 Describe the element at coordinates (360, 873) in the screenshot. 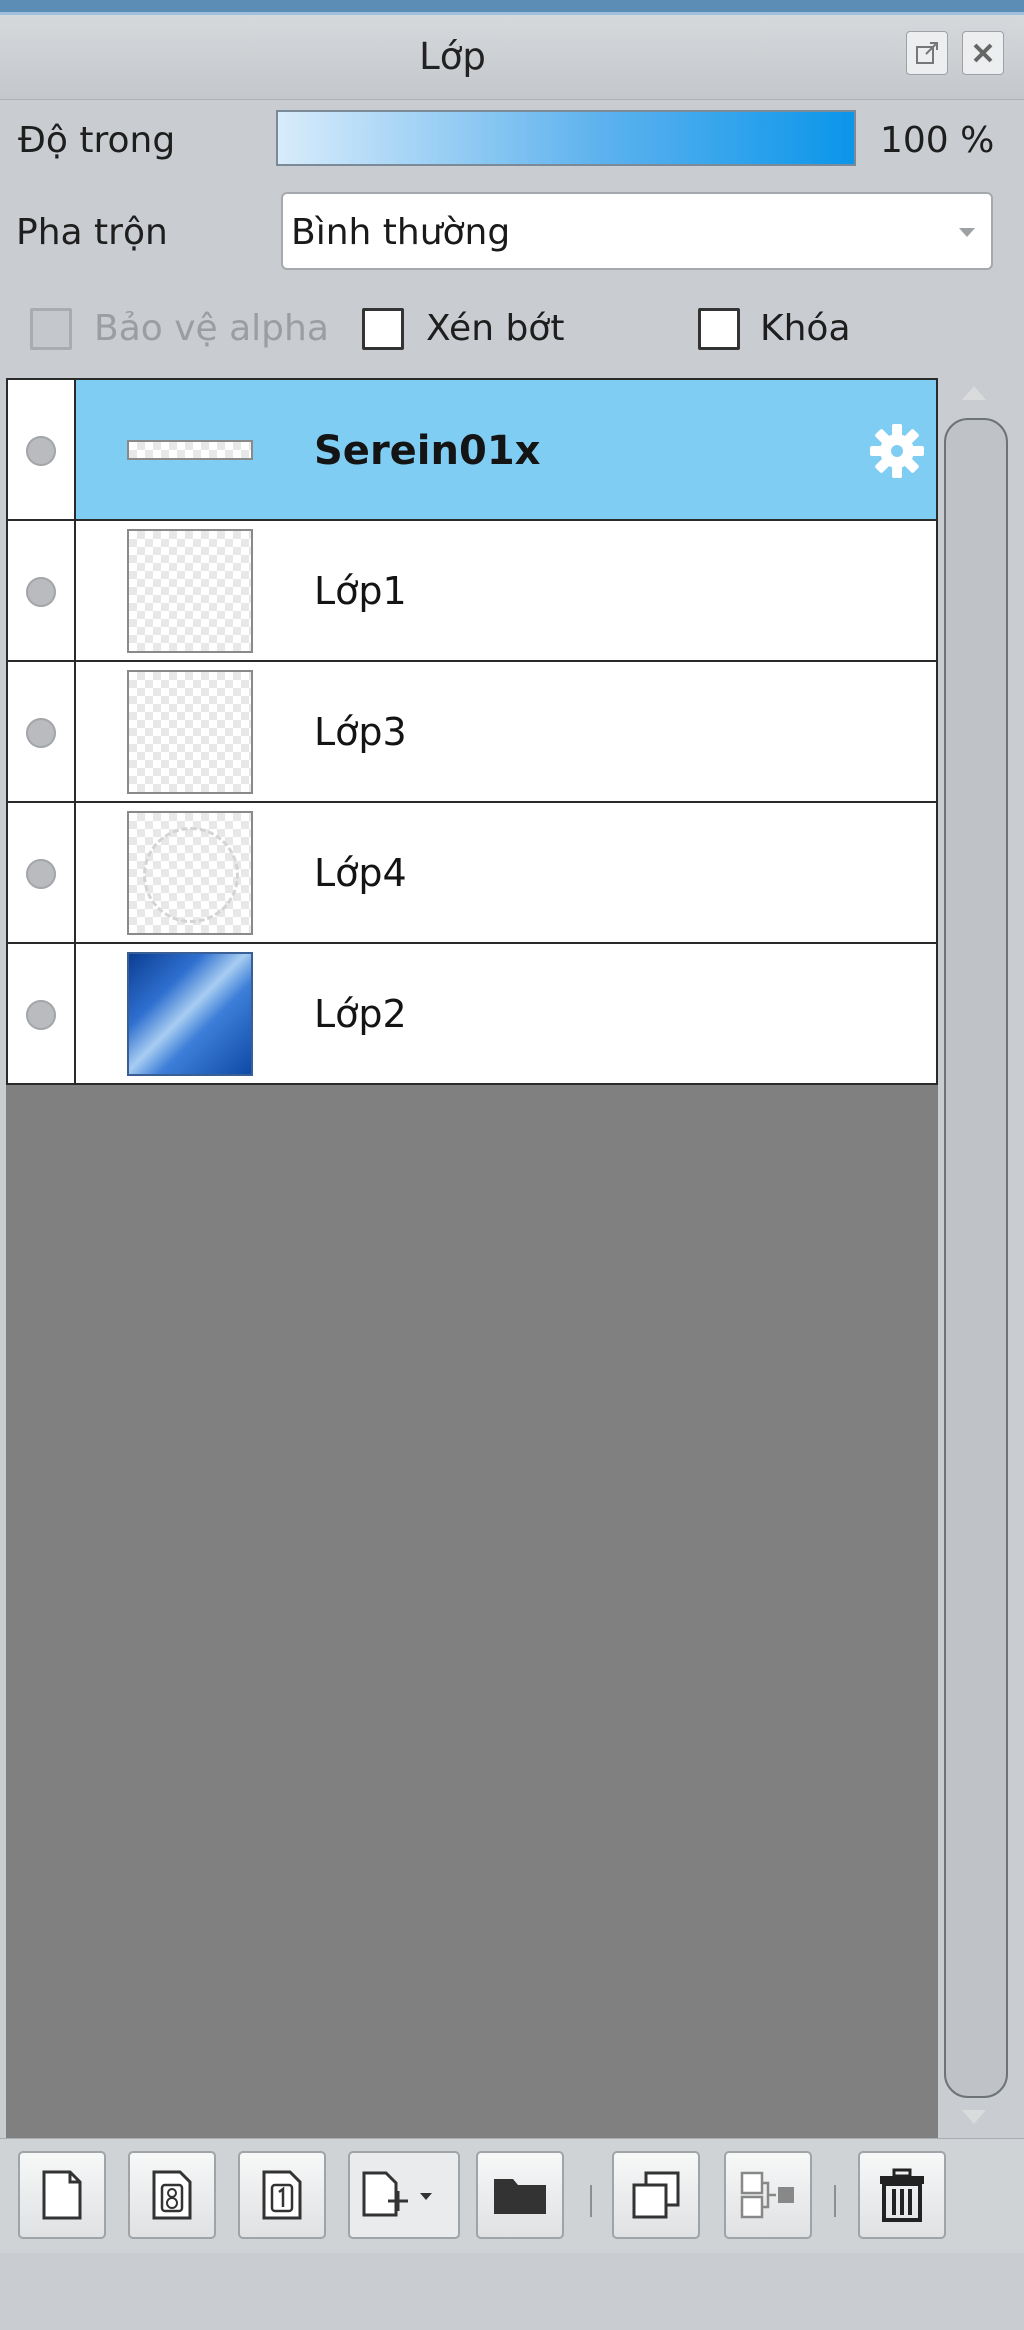

I see `layer-name: Lớp4` at that location.